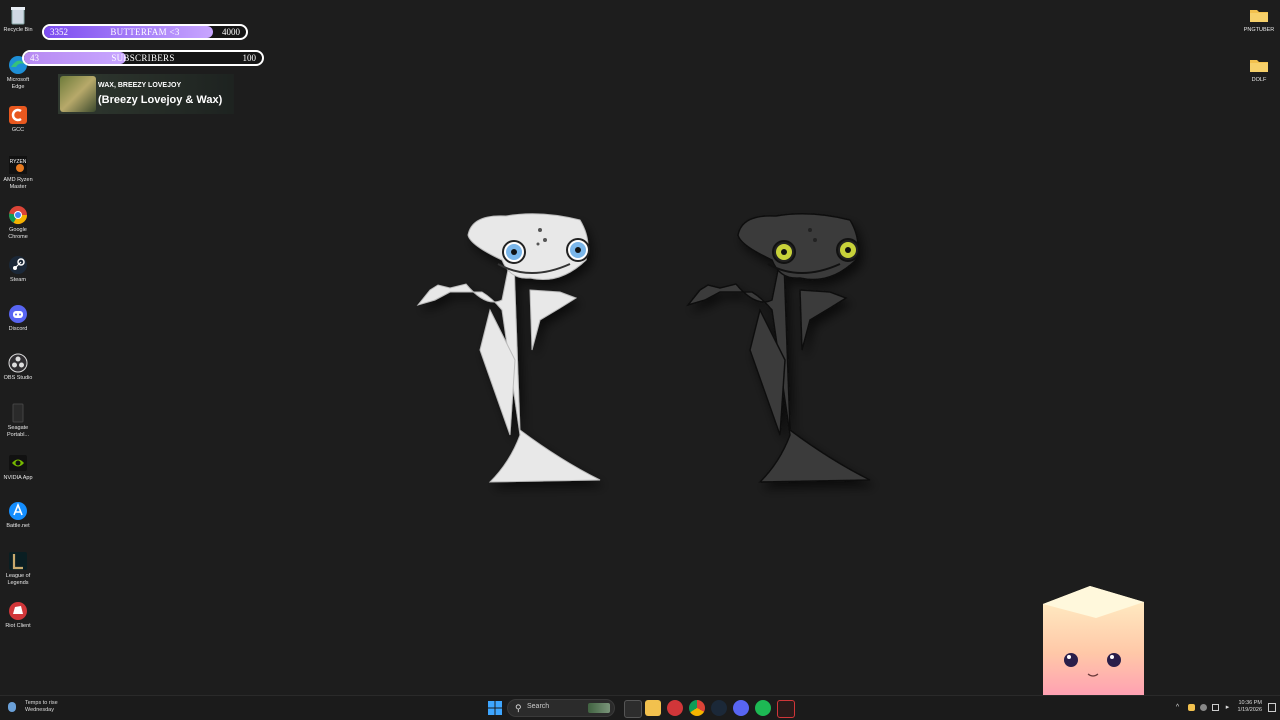 This screenshot has width=1280, height=720. I want to click on desktop-icon-obs: OBS Studio, so click(18, 367).